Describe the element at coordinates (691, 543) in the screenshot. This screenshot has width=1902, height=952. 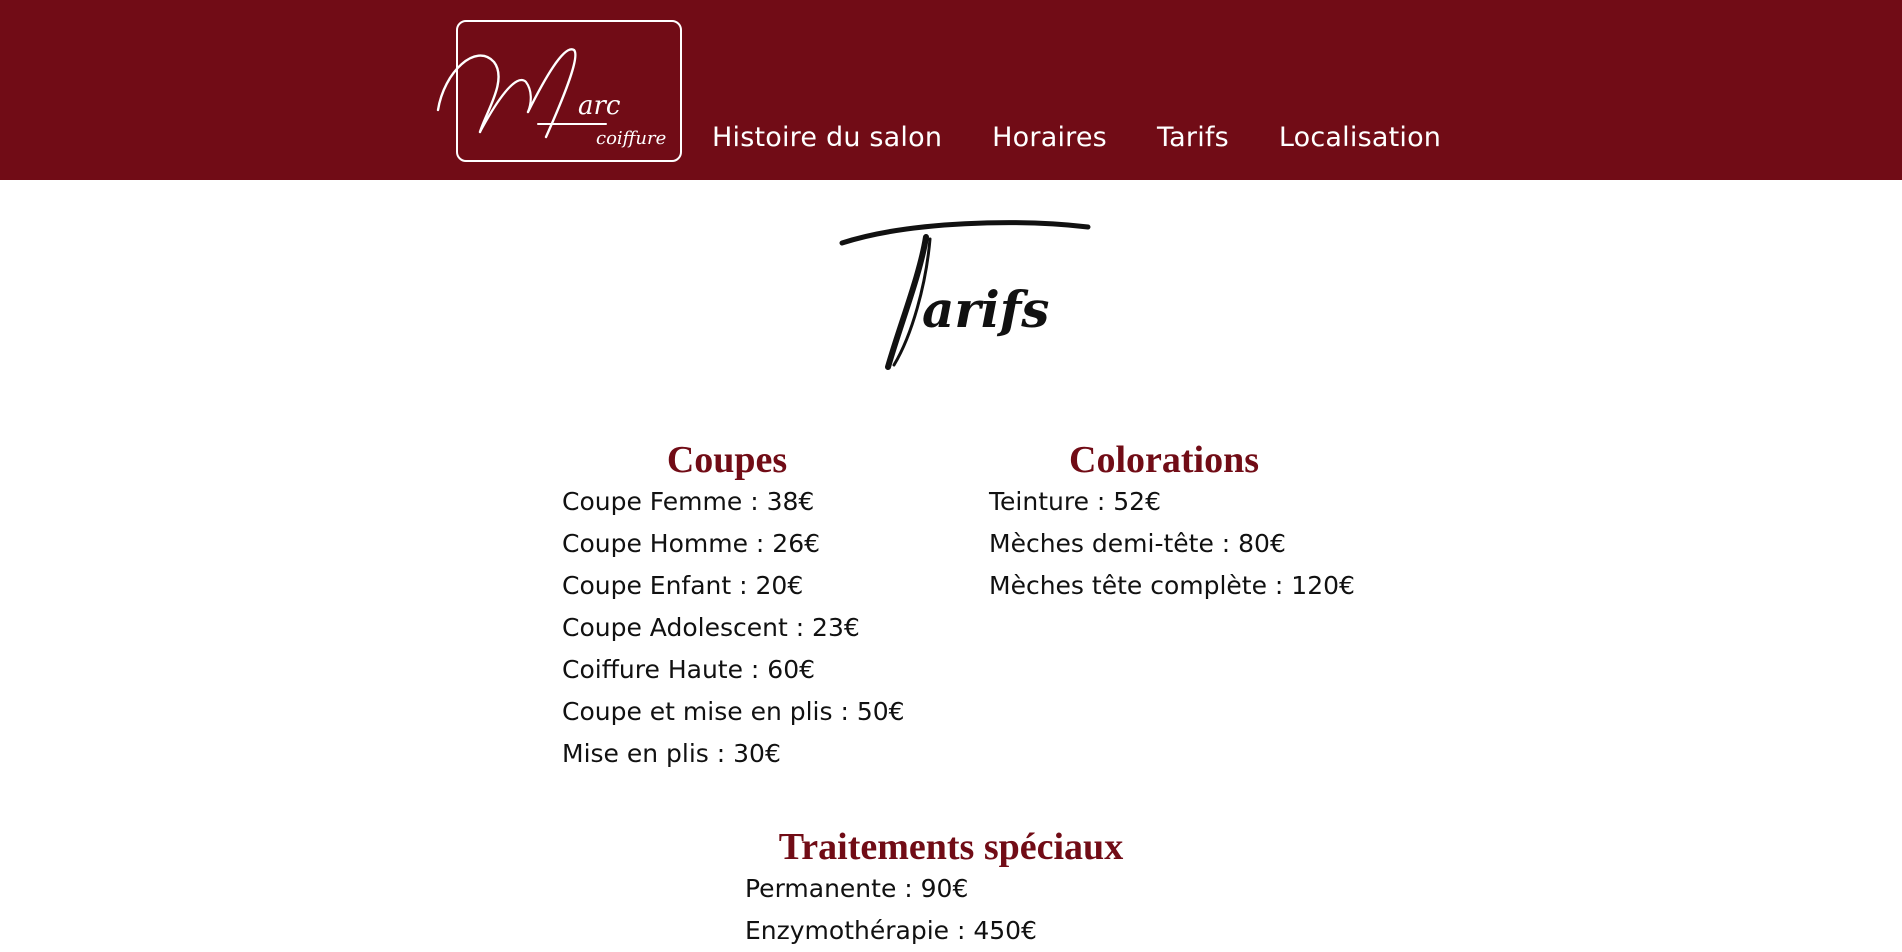
I see `price-item: Coupe Homme : 26€` at that location.